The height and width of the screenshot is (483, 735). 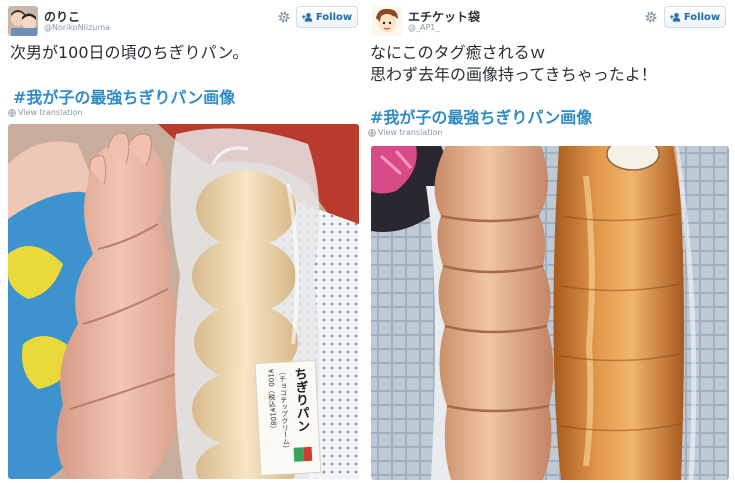 I want to click on user-handle: @_AP1_, so click(x=423, y=27).